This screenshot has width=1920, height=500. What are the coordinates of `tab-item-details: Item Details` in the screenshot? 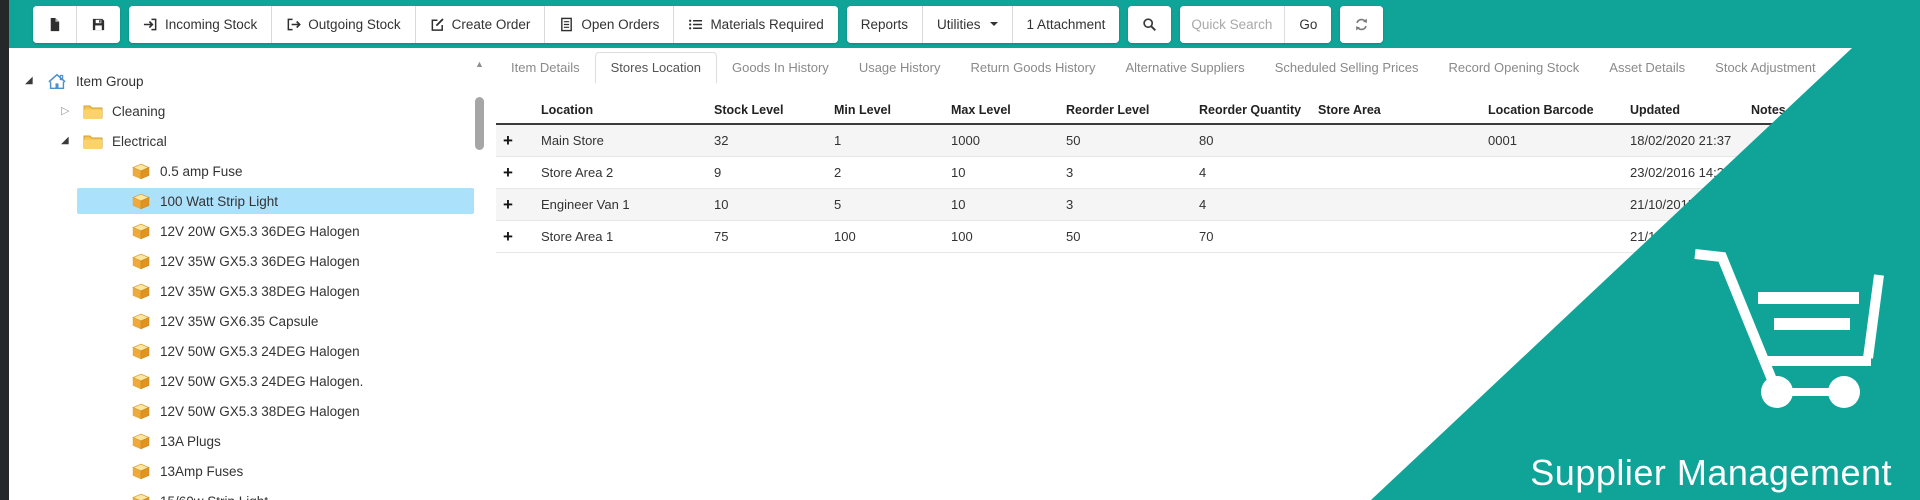 It's located at (545, 68).